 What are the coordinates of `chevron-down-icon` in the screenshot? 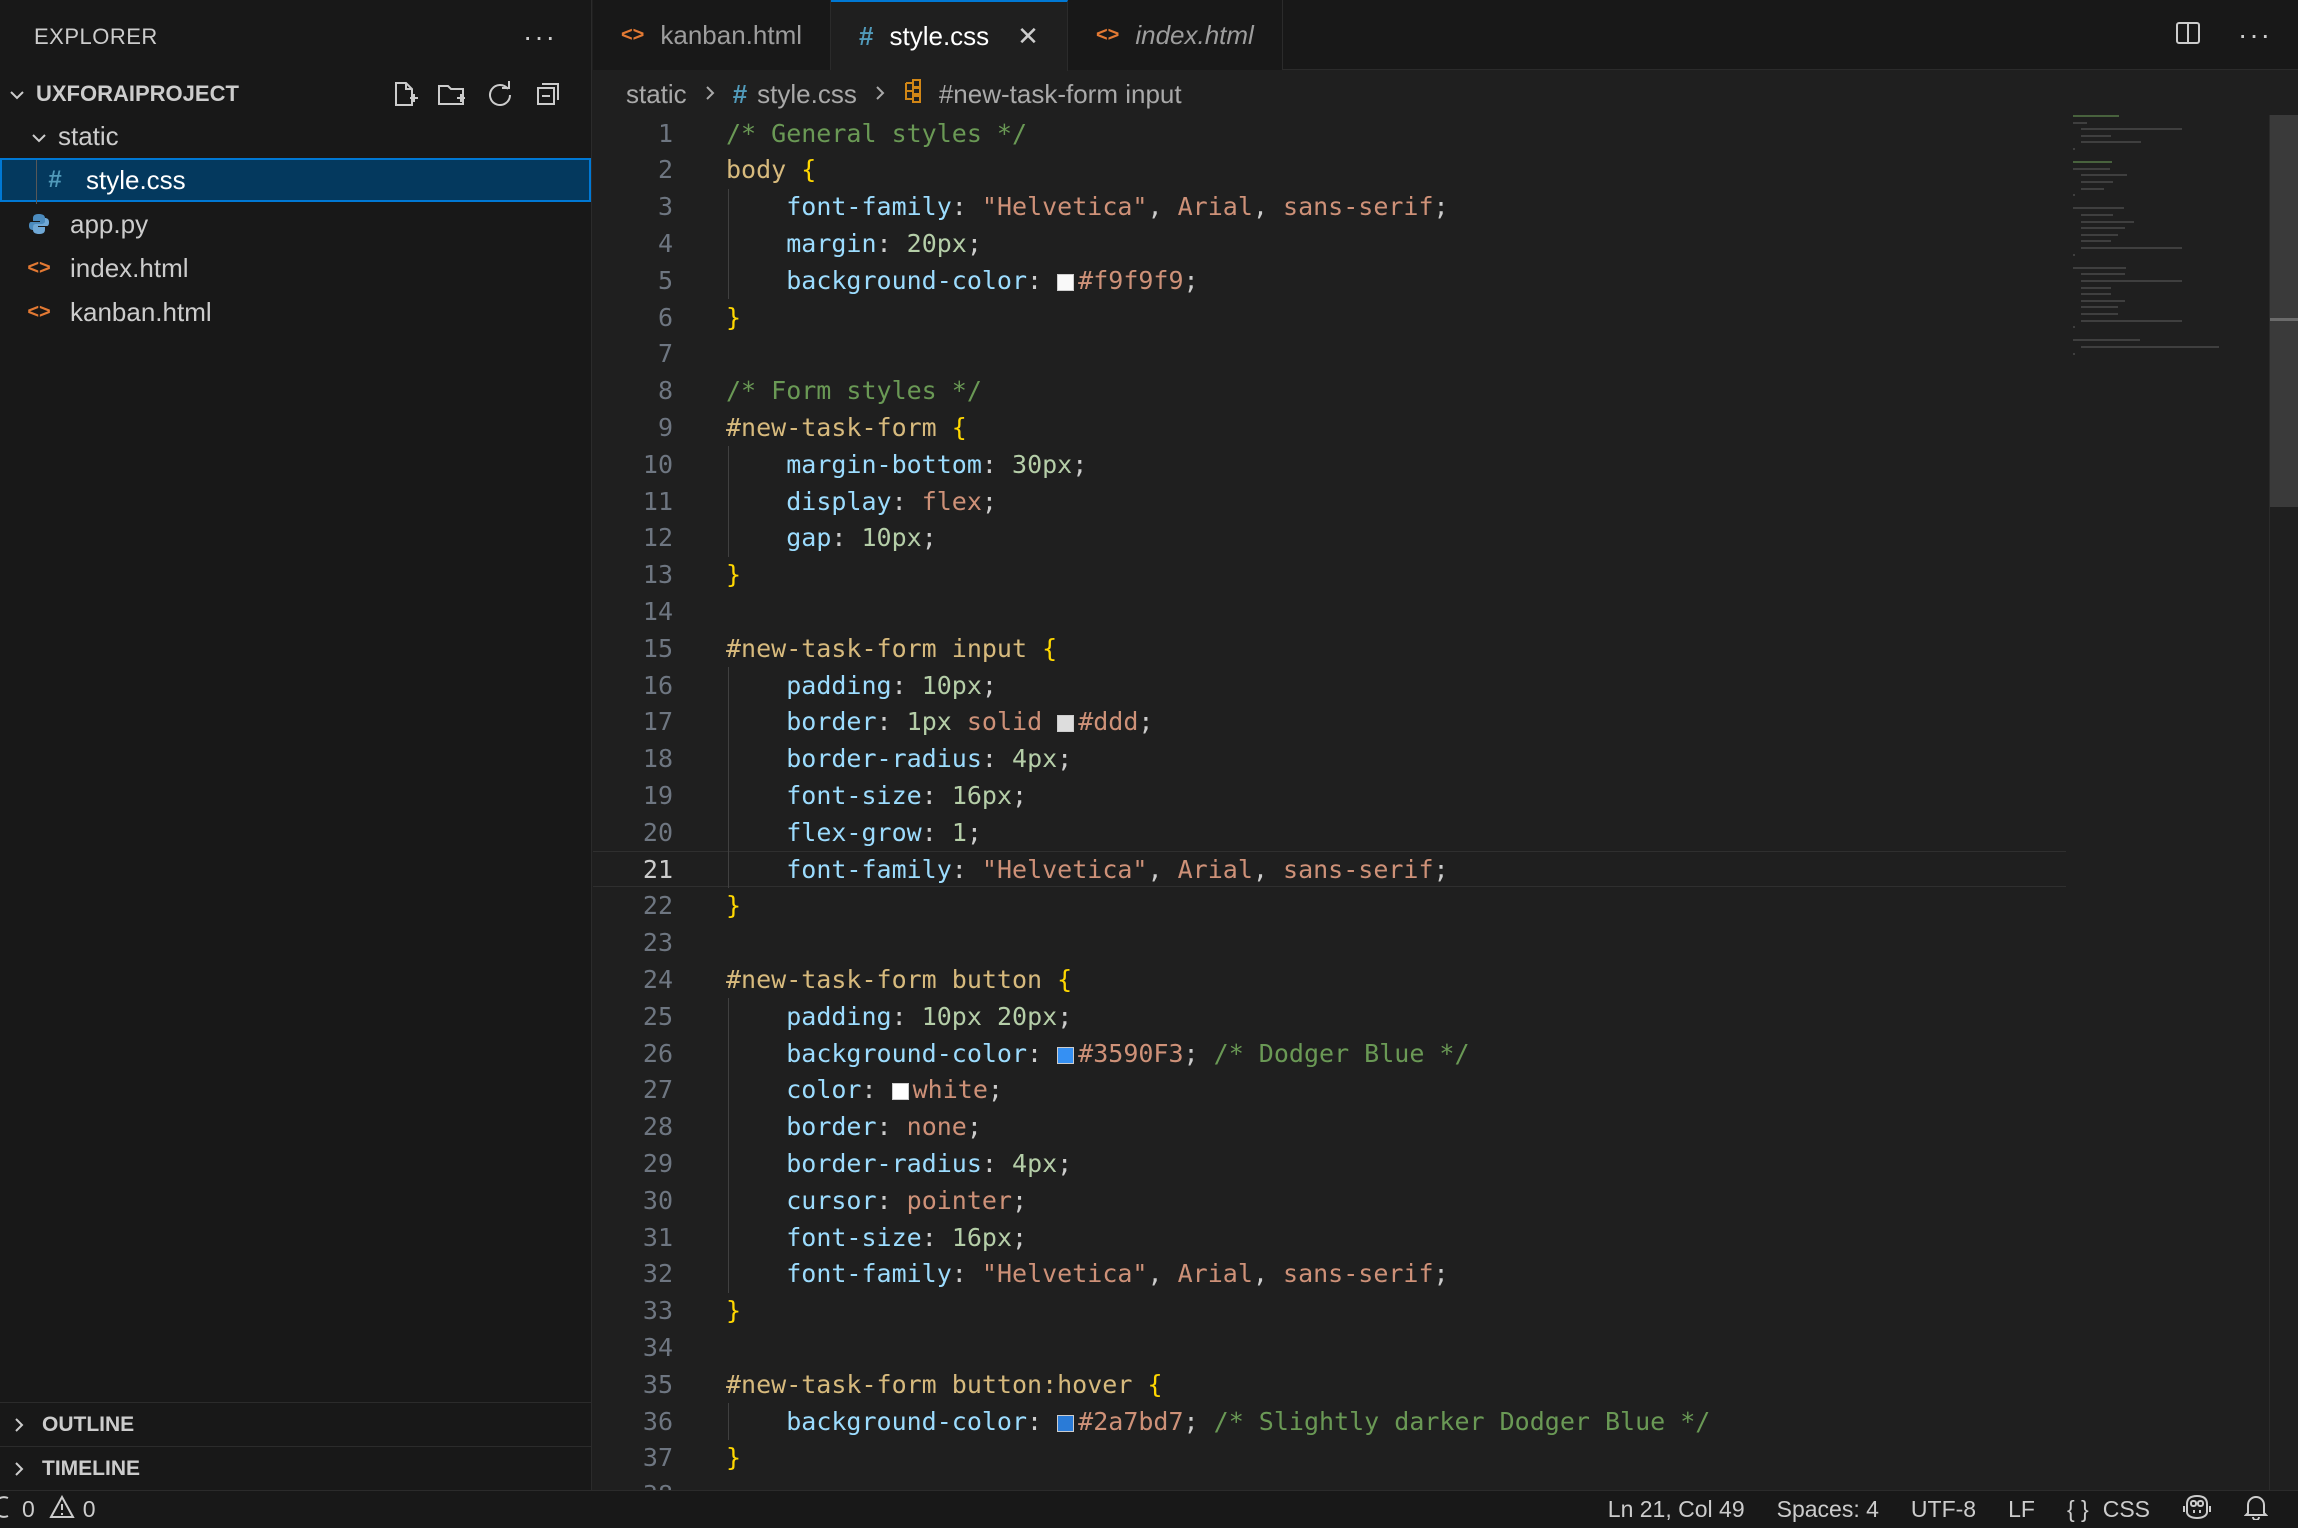 It's located at (17, 94).